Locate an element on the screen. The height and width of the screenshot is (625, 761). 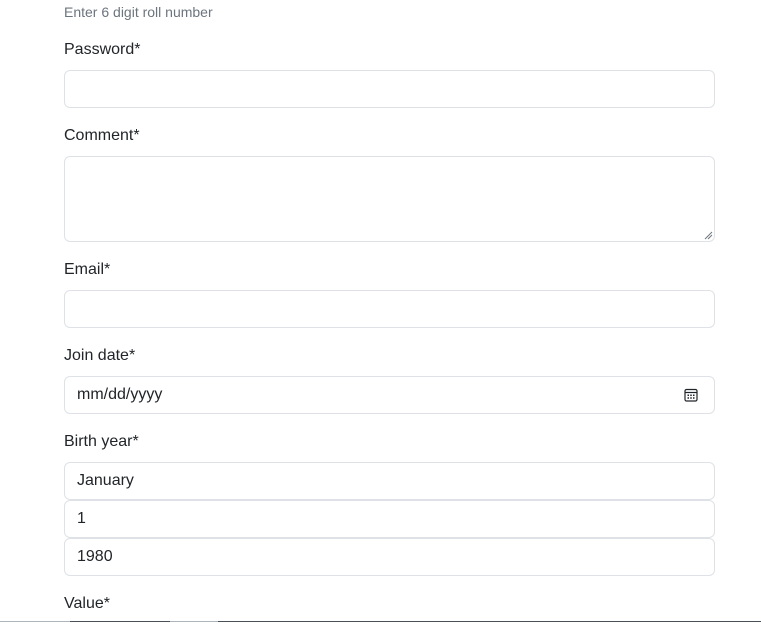
join-date-placeholder: mm/dd/yyyy is located at coordinates (120, 394).